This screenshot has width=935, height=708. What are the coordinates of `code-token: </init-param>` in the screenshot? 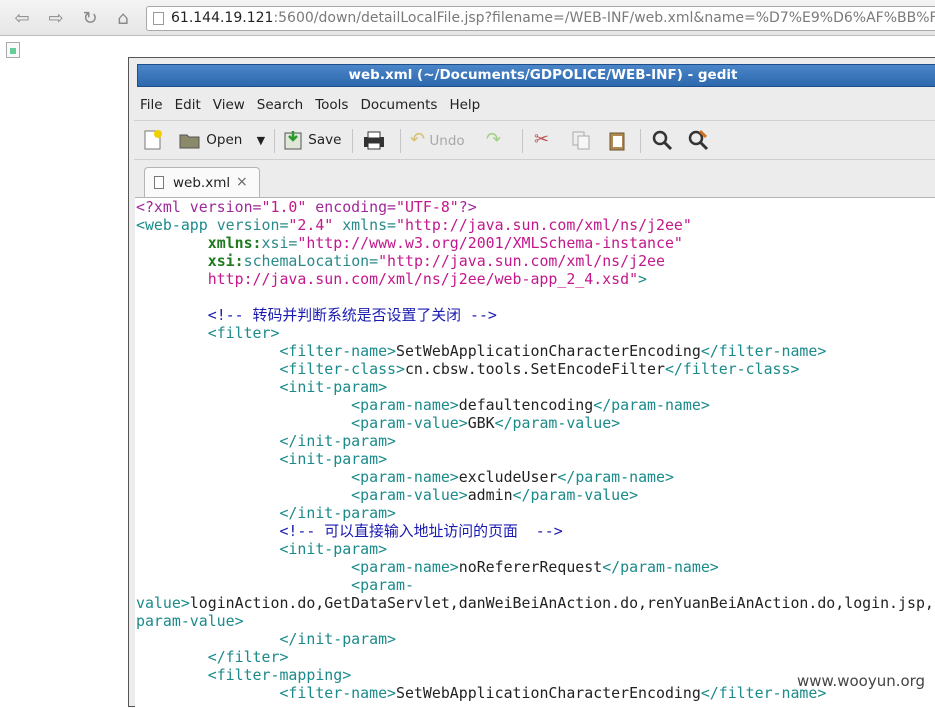 It's located at (337, 639).